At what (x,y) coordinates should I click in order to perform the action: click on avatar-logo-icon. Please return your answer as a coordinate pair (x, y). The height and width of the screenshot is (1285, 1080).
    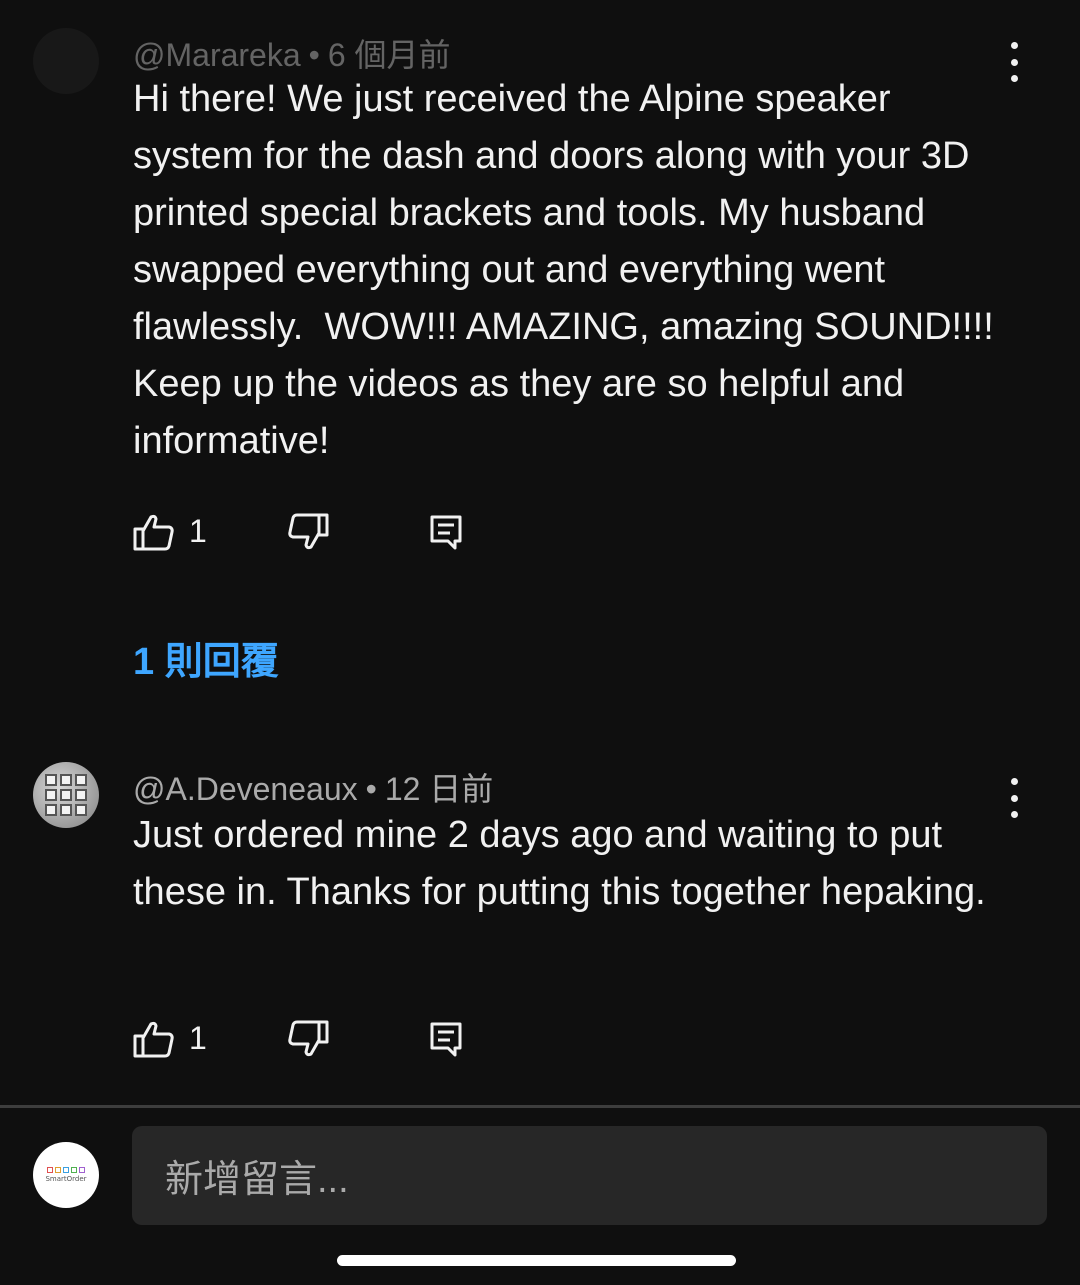
    Looking at the image, I should click on (66, 1170).